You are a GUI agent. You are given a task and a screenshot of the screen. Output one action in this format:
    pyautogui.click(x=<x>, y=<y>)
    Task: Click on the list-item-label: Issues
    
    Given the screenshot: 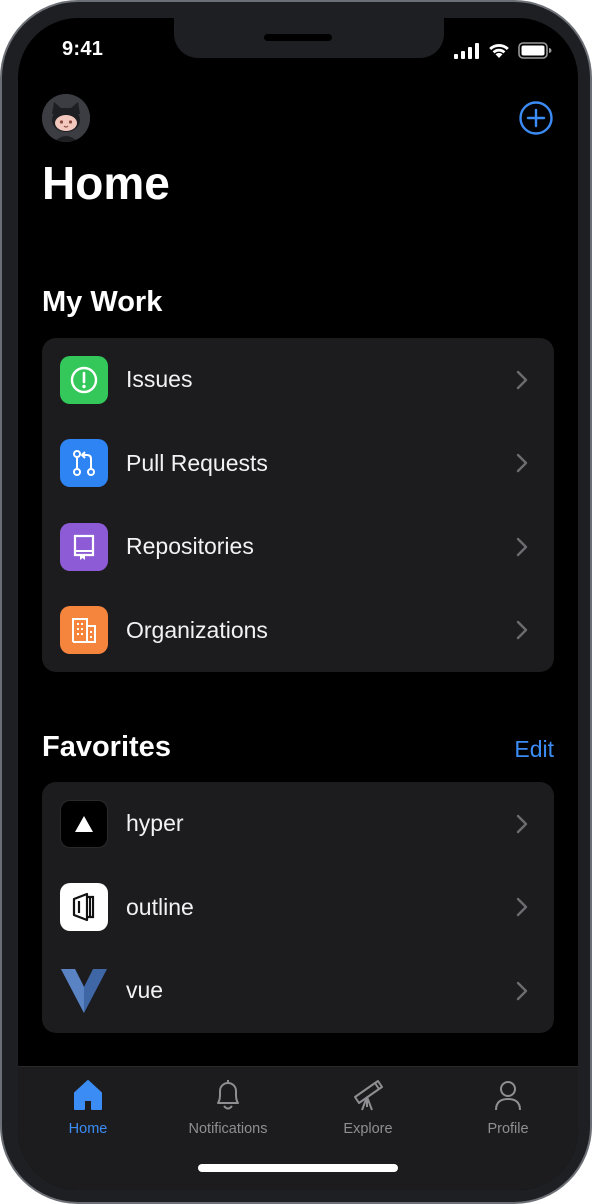 What is the action you would take?
    pyautogui.click(x=159, y=379)
    